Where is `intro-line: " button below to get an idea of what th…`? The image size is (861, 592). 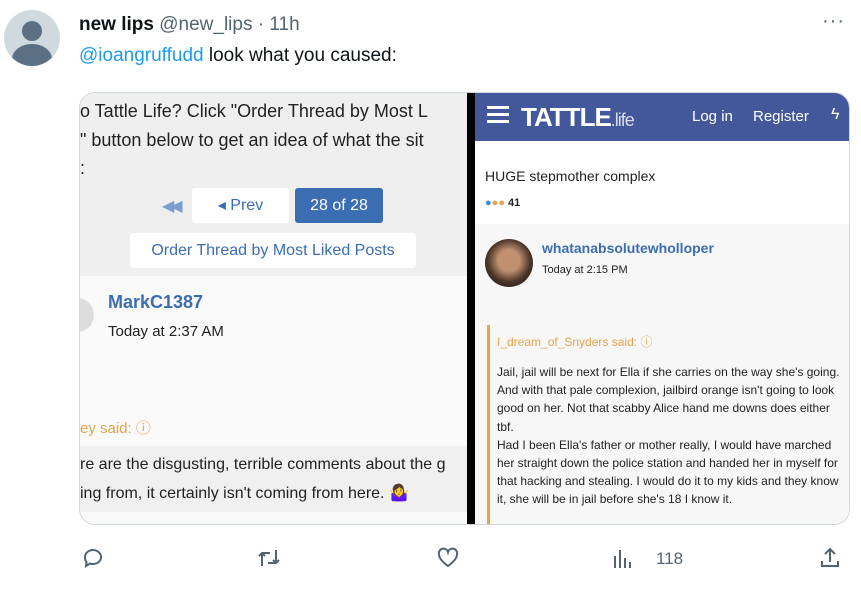
intro-line: " button below to get an idea of what th… is located at coordinates (252, 140).